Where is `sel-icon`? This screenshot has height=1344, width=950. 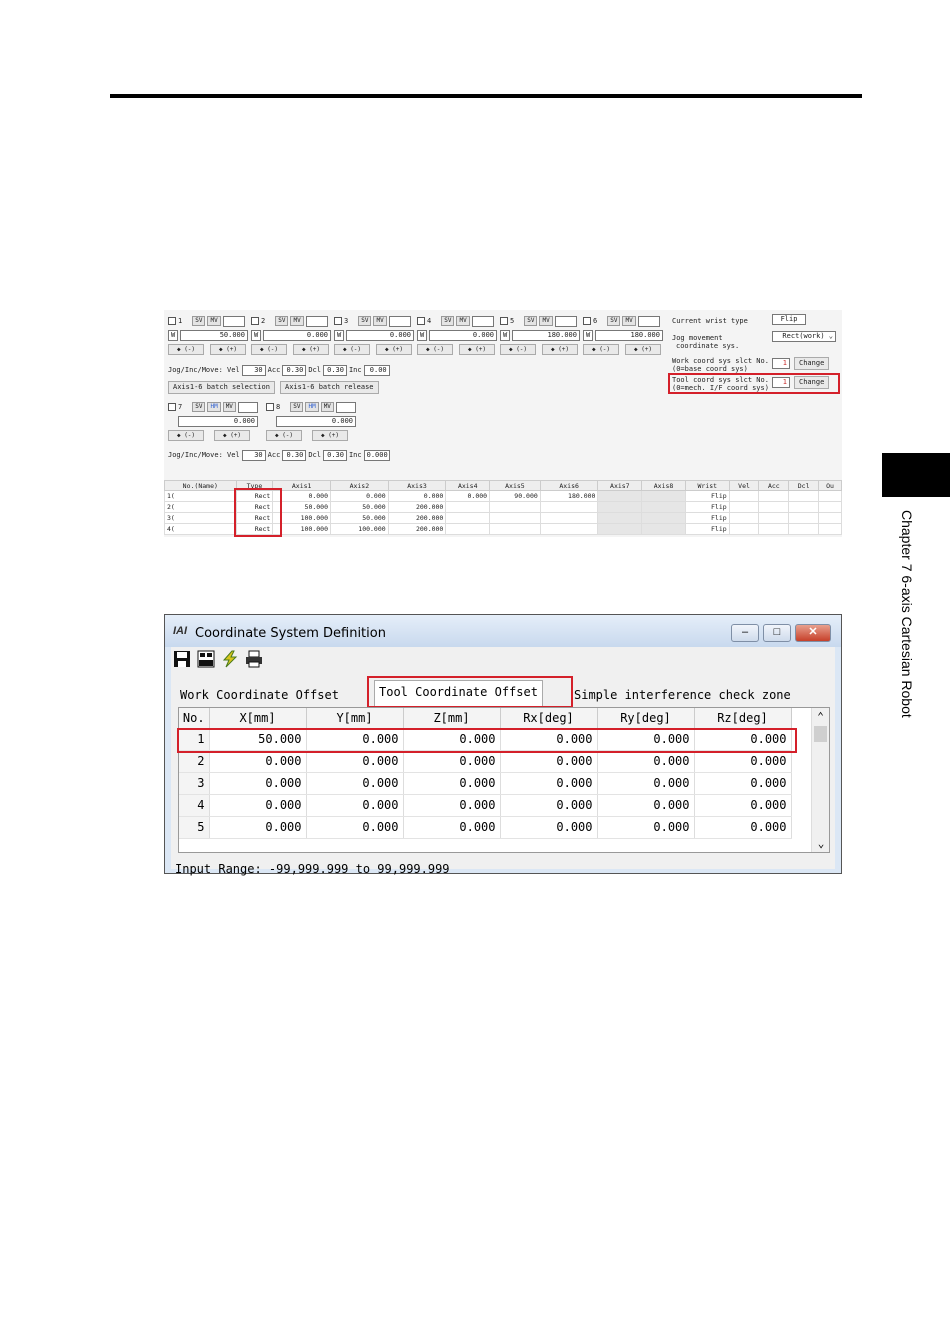
sel-icon is located at coordinates (206, 659).